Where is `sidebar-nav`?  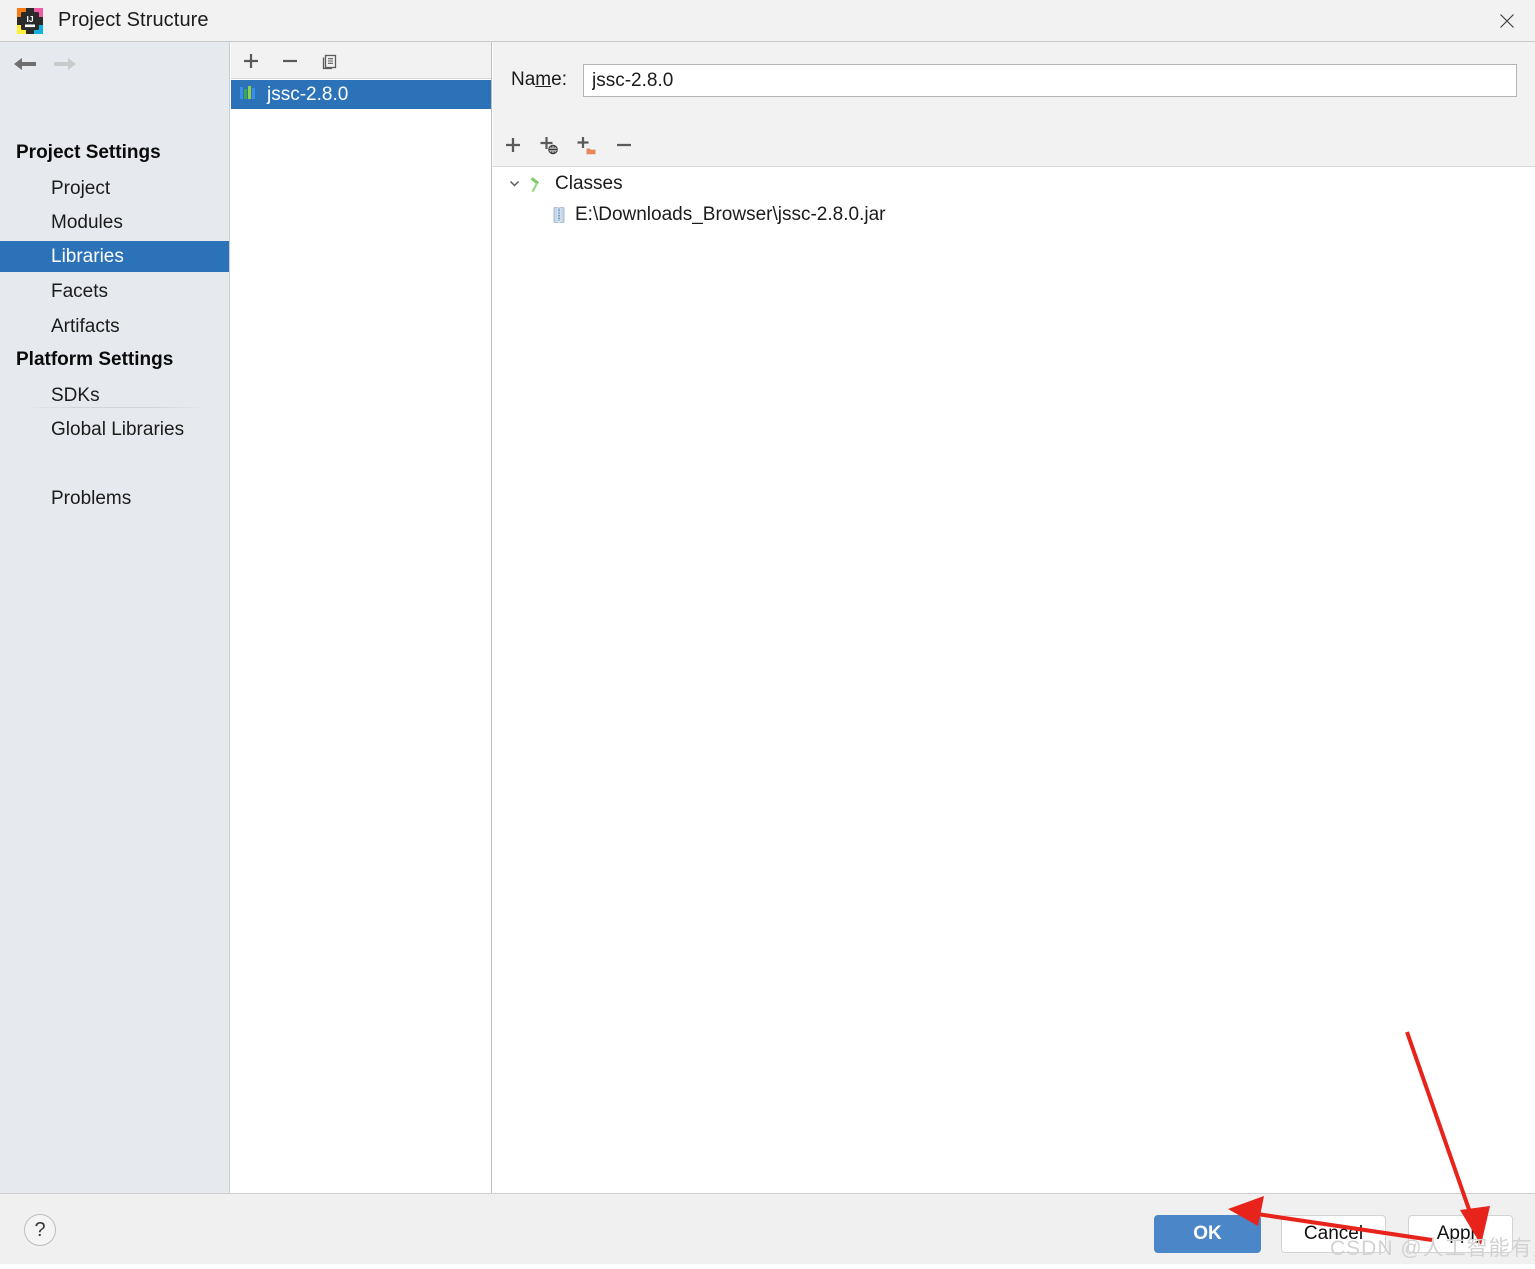
sidebar-nav is located at coordinates (115, 63).